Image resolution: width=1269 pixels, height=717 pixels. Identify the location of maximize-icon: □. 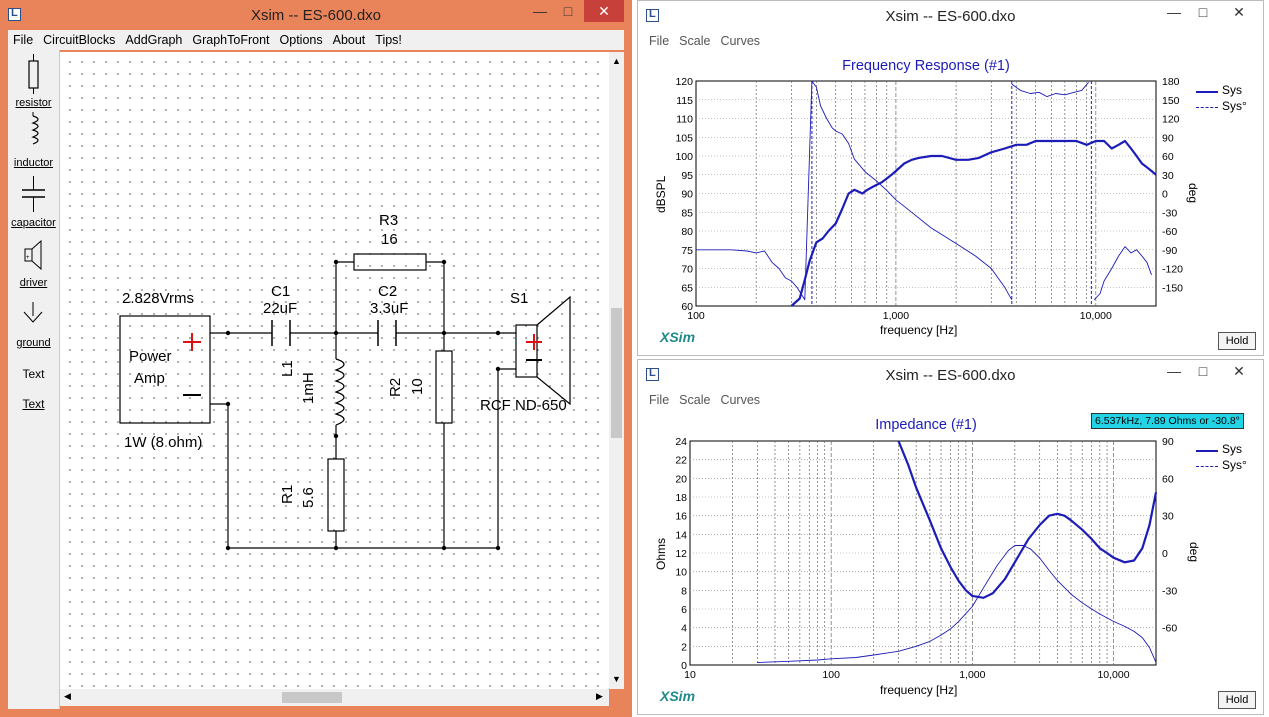
(568, 11).